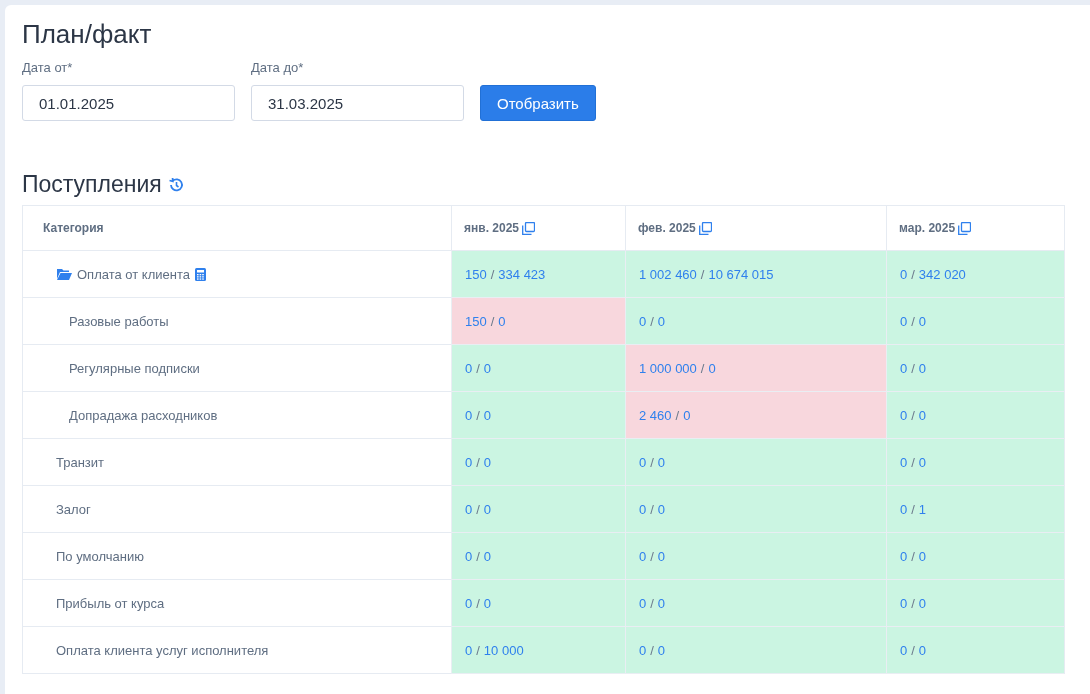  I want to click on fact-link: 342 020, so click(942, 274).